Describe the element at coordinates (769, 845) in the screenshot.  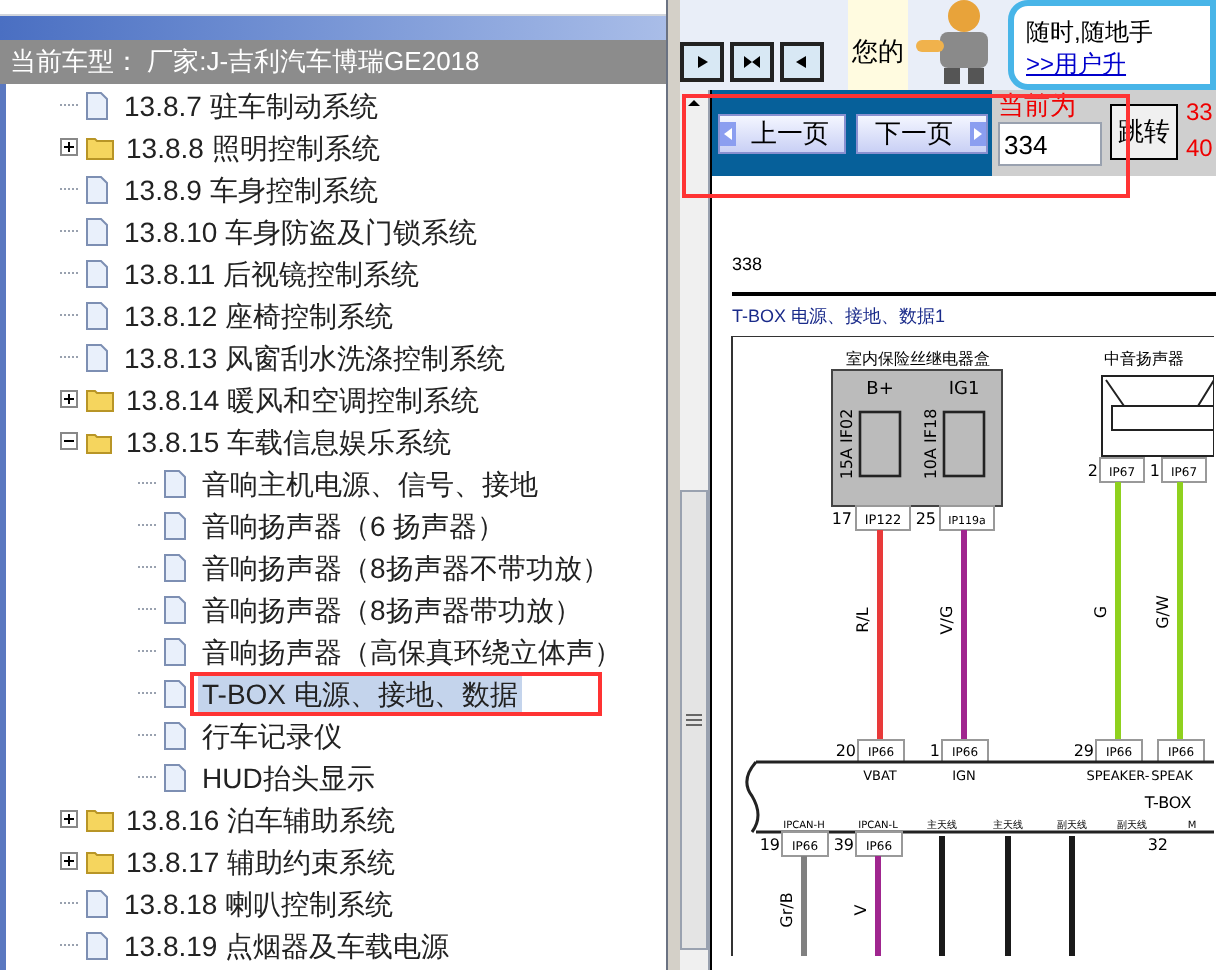
I see `pin-number: 19` at that location.